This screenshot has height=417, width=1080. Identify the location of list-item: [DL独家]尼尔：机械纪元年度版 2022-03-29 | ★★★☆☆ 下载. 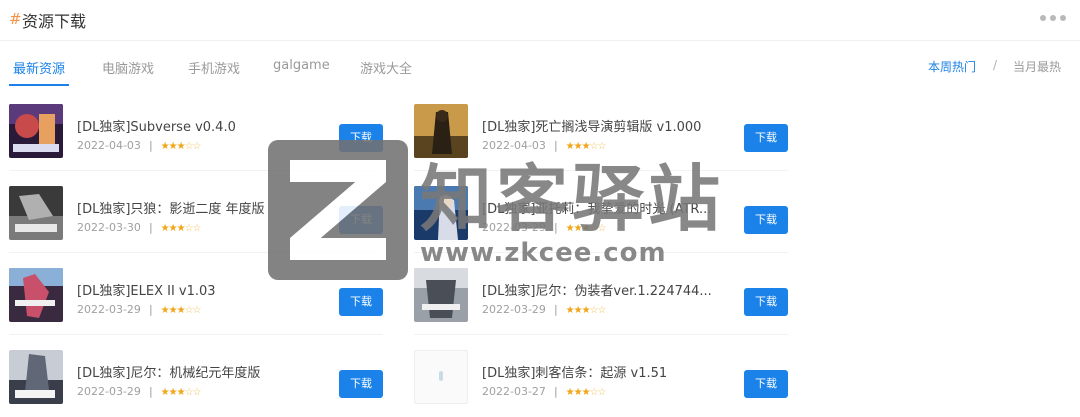
(199, 379).